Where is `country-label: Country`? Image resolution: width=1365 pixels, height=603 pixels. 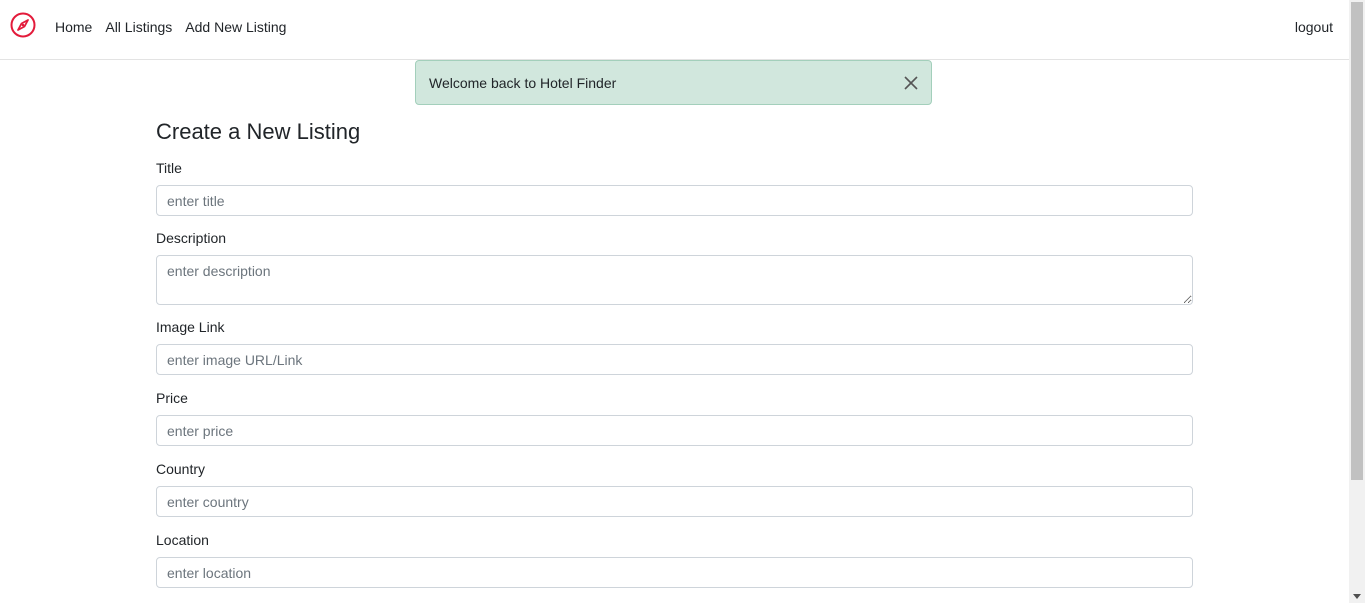
country-label: Country is located at coordinates (181, 469).